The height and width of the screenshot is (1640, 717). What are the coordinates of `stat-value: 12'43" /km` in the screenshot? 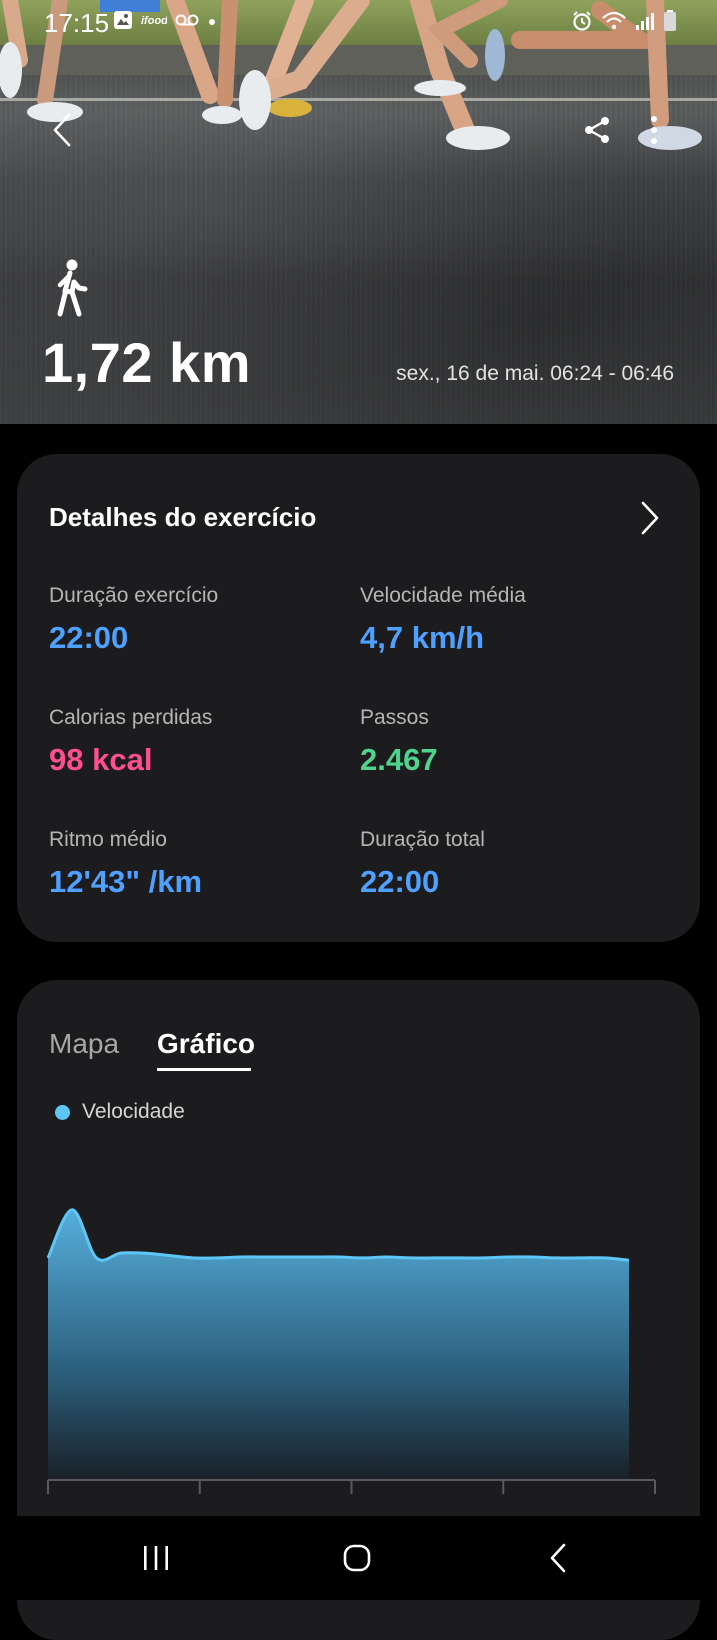 It's located at (126, 881).